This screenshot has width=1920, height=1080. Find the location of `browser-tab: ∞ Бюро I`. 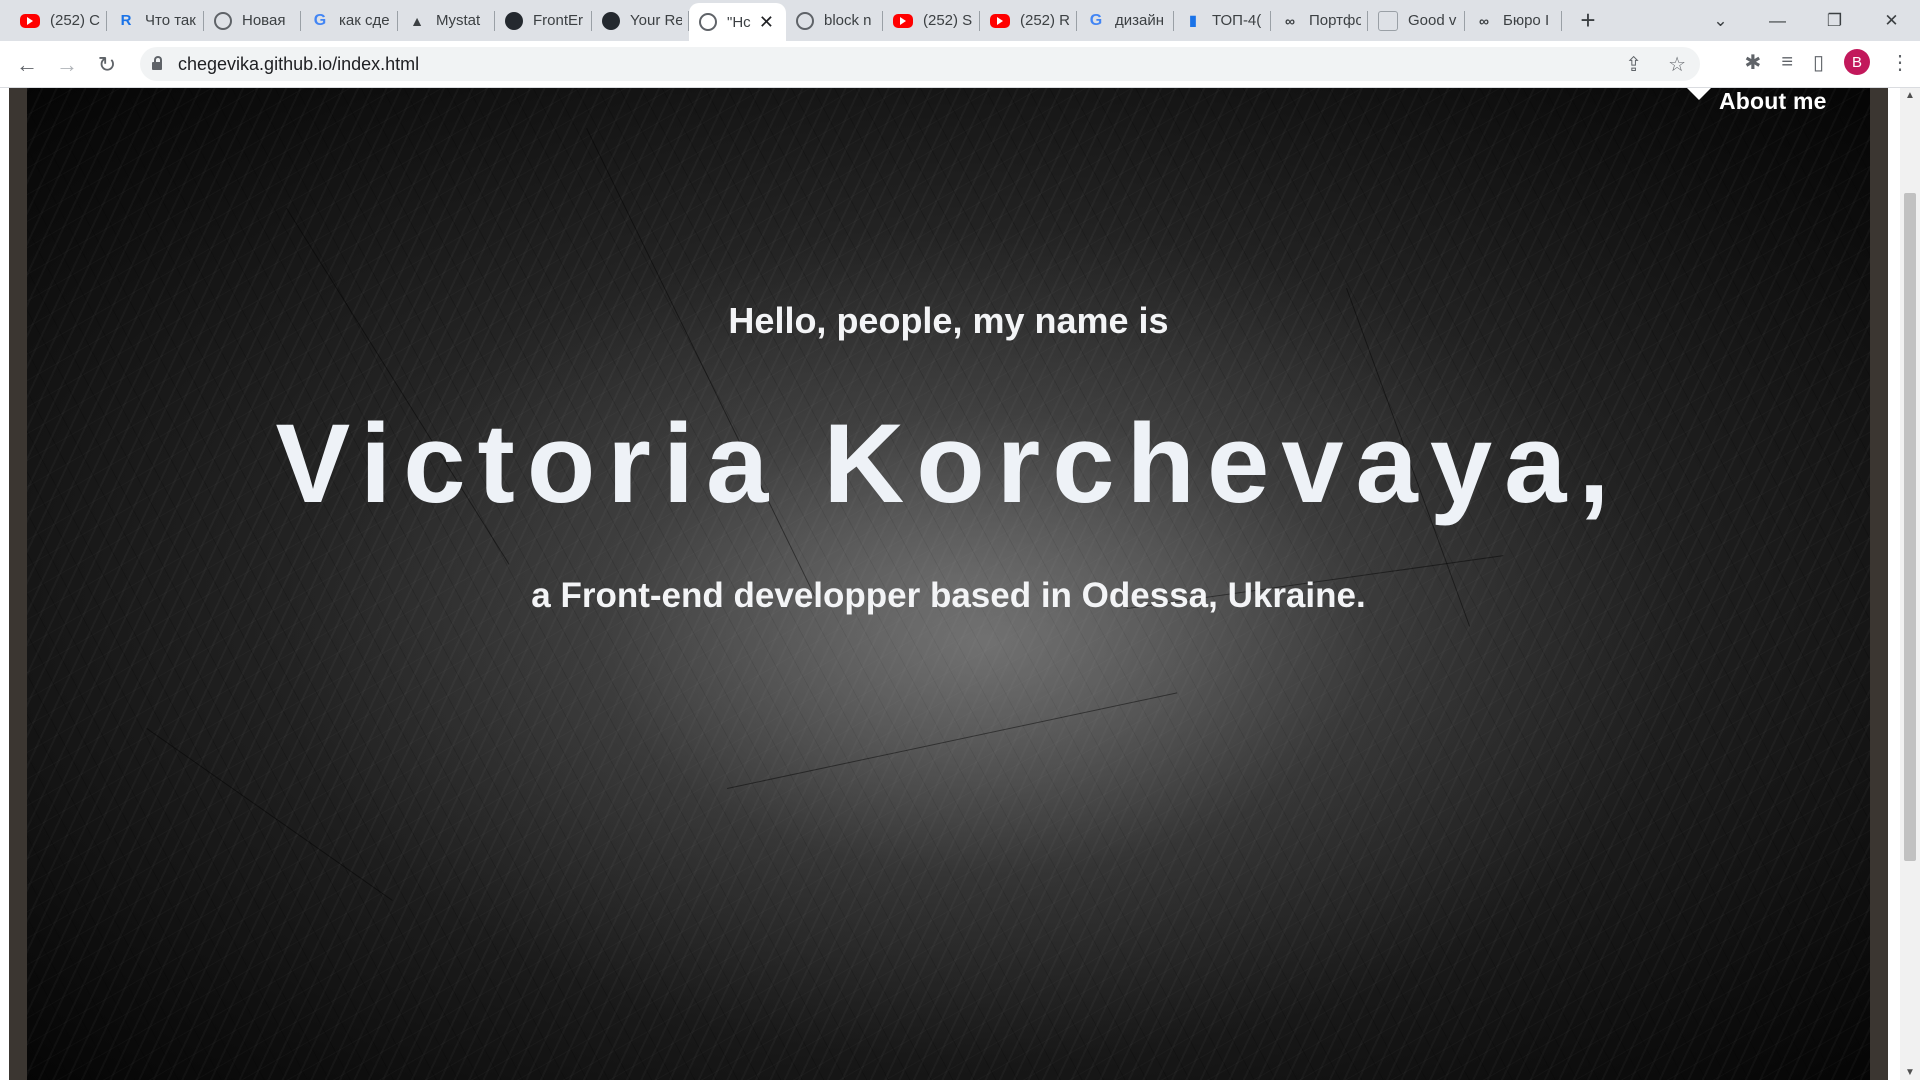

browser-tab: ∞ Бюро I is located at coordinates (1513, 20).